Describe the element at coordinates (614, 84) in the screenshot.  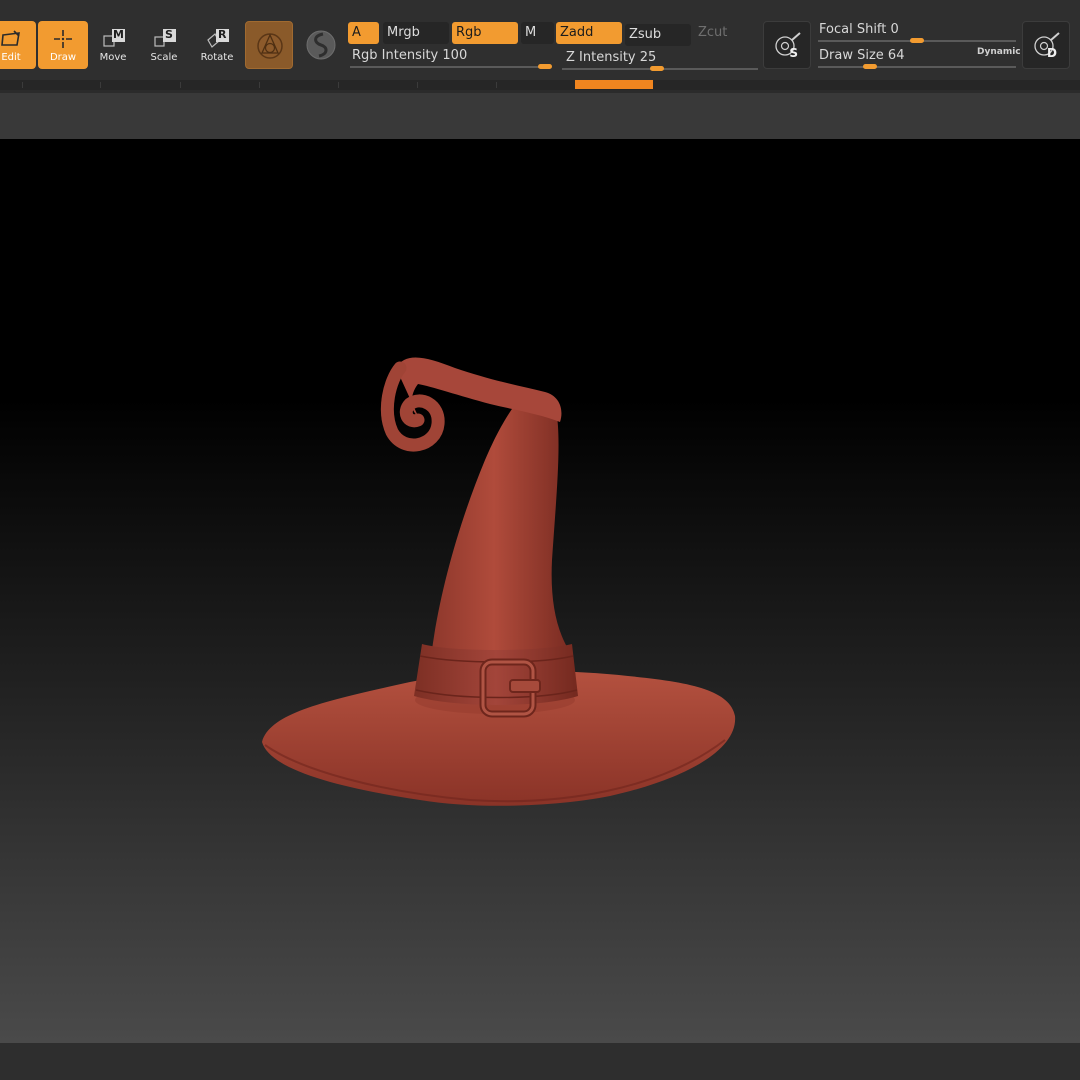
I see `active-tab-indicator` at that location.